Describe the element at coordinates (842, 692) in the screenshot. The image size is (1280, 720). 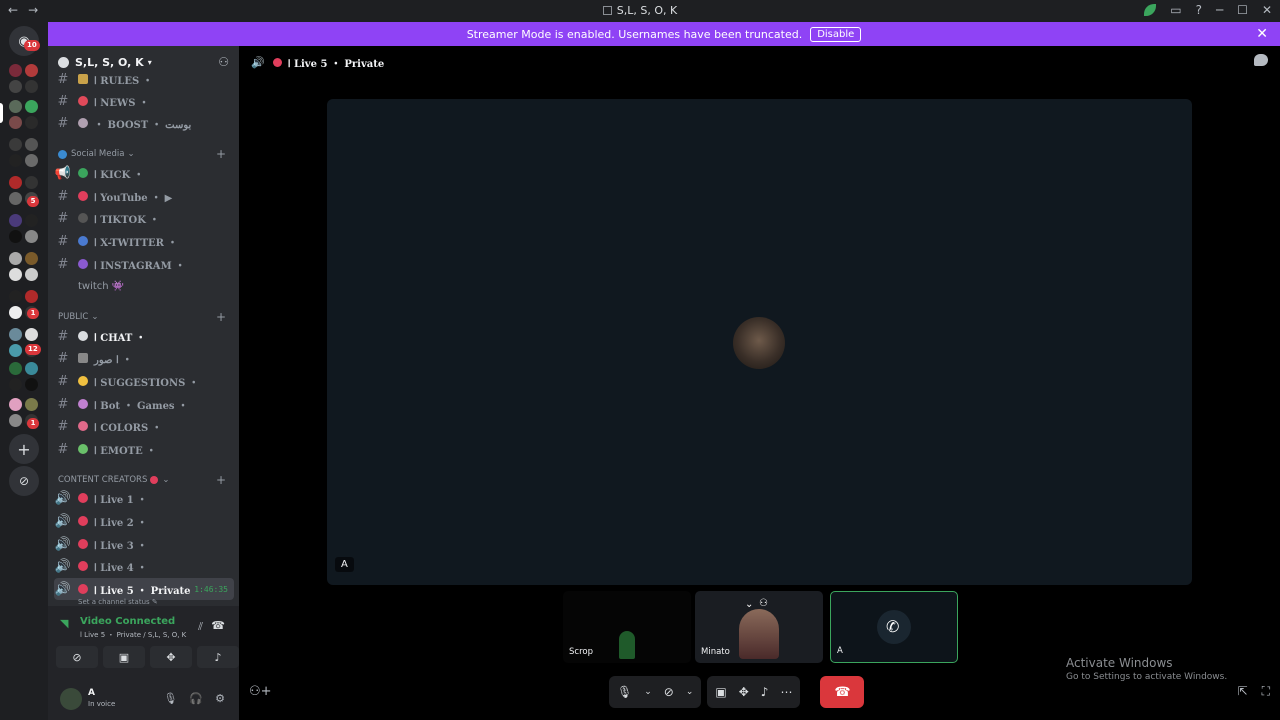
I see `disconnect-call-button: ☎` at that location.